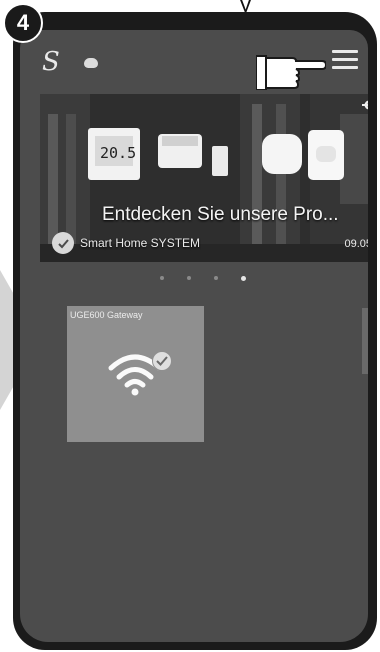 Image resolution: width=380 pixels, height=652 pixels. Describe the element at coordinates (51, 62) in the screenshot. I see `logo-icon: S` at that location.